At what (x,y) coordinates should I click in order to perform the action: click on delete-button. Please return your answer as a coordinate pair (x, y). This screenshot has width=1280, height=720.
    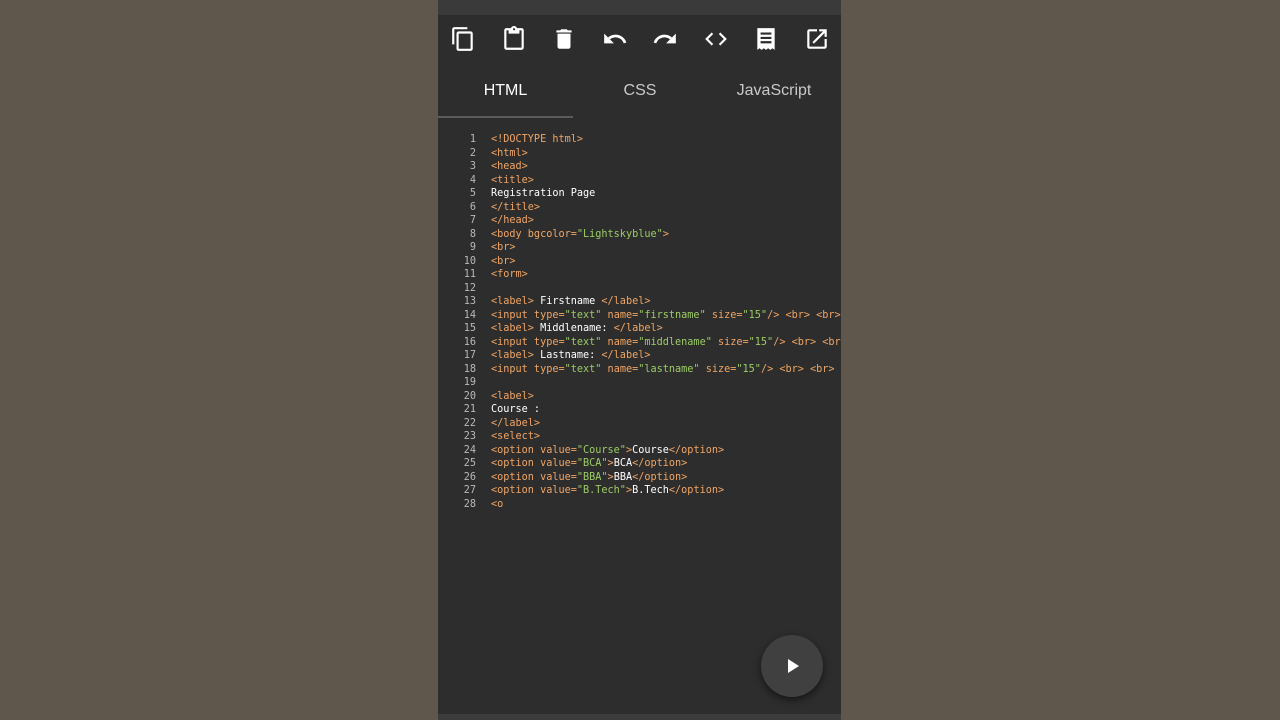
    Looking at the image, I should click on (564, 39).